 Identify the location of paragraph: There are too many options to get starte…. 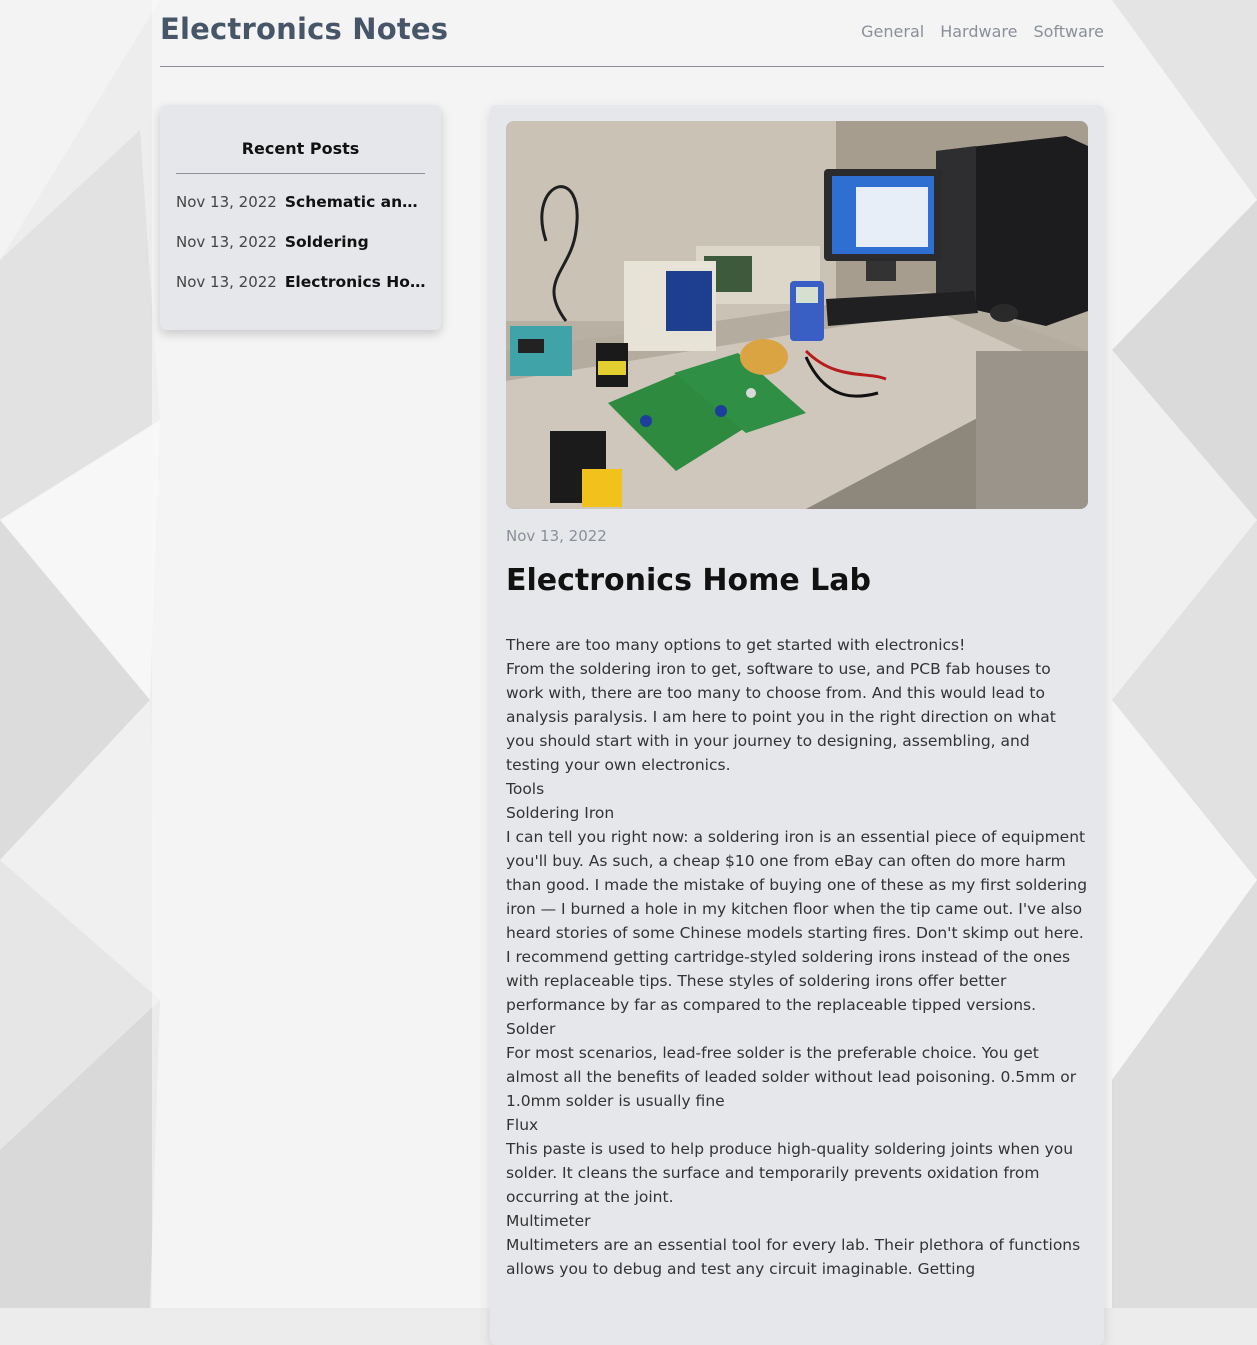
(736, 645).